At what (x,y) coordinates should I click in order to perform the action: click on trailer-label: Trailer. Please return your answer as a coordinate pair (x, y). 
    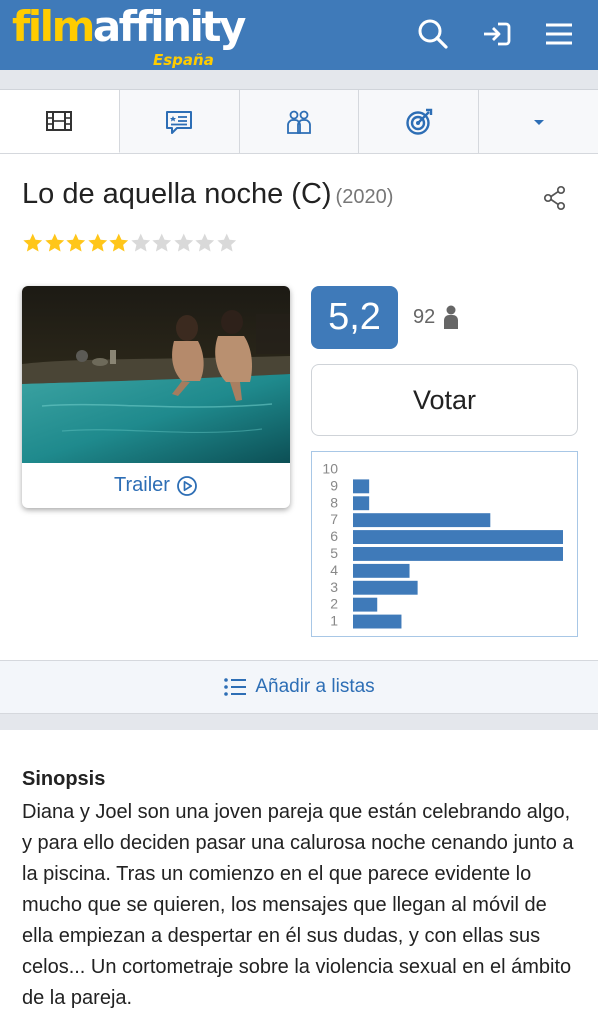
    Looking at the image, I should click on (142, 485).